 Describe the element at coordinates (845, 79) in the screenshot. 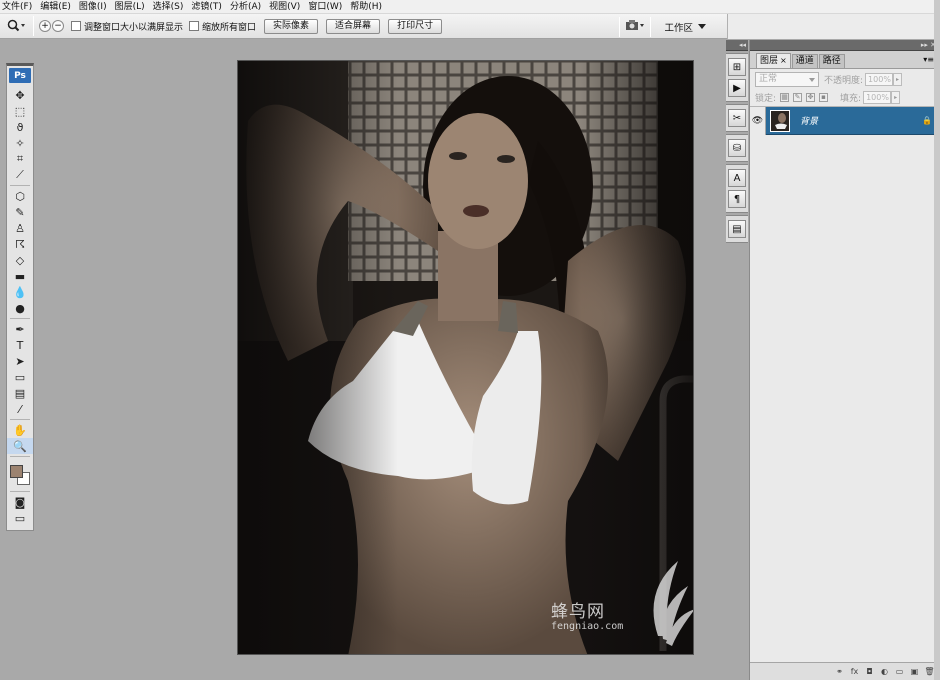

I see `blend-row: 正常 不透明度: 100% ▸` at that location.